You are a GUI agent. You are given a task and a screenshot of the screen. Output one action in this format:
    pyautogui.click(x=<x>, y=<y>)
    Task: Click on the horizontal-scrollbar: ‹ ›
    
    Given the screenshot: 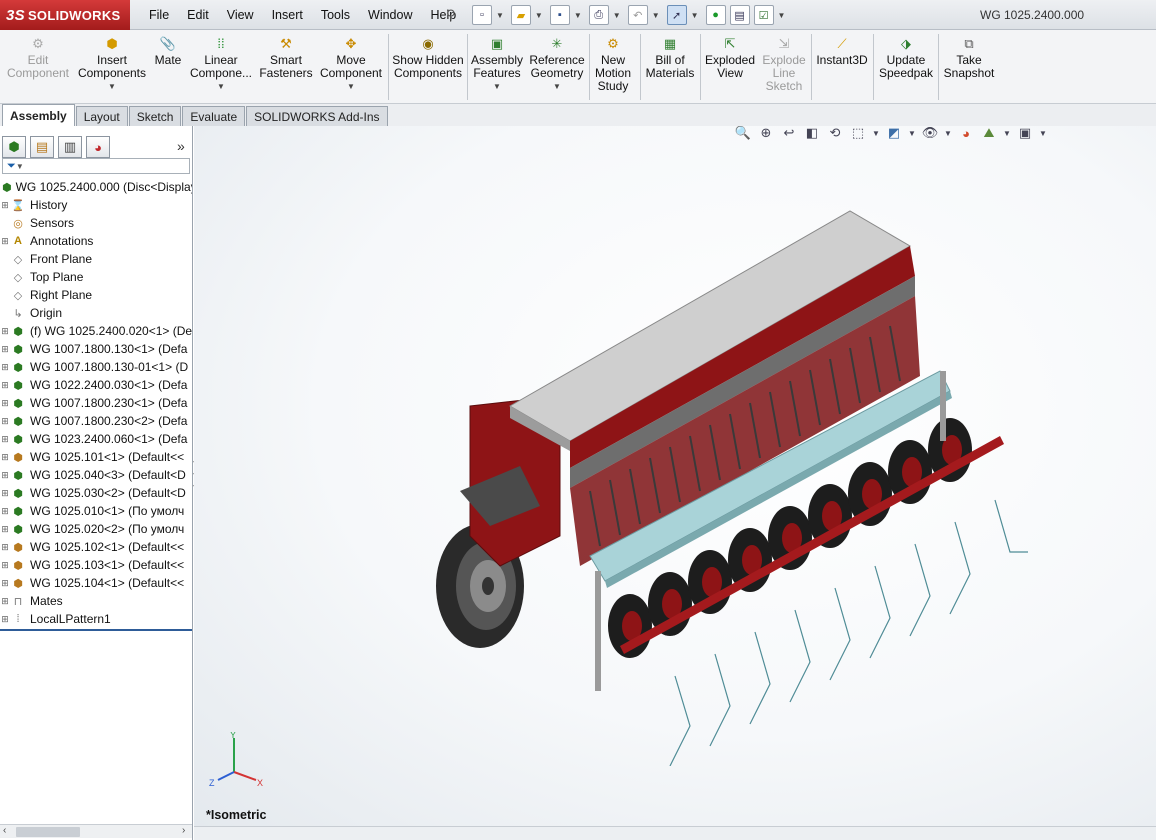 What is the action you would take?
    pyautogui.click(x=96, y=831)
    